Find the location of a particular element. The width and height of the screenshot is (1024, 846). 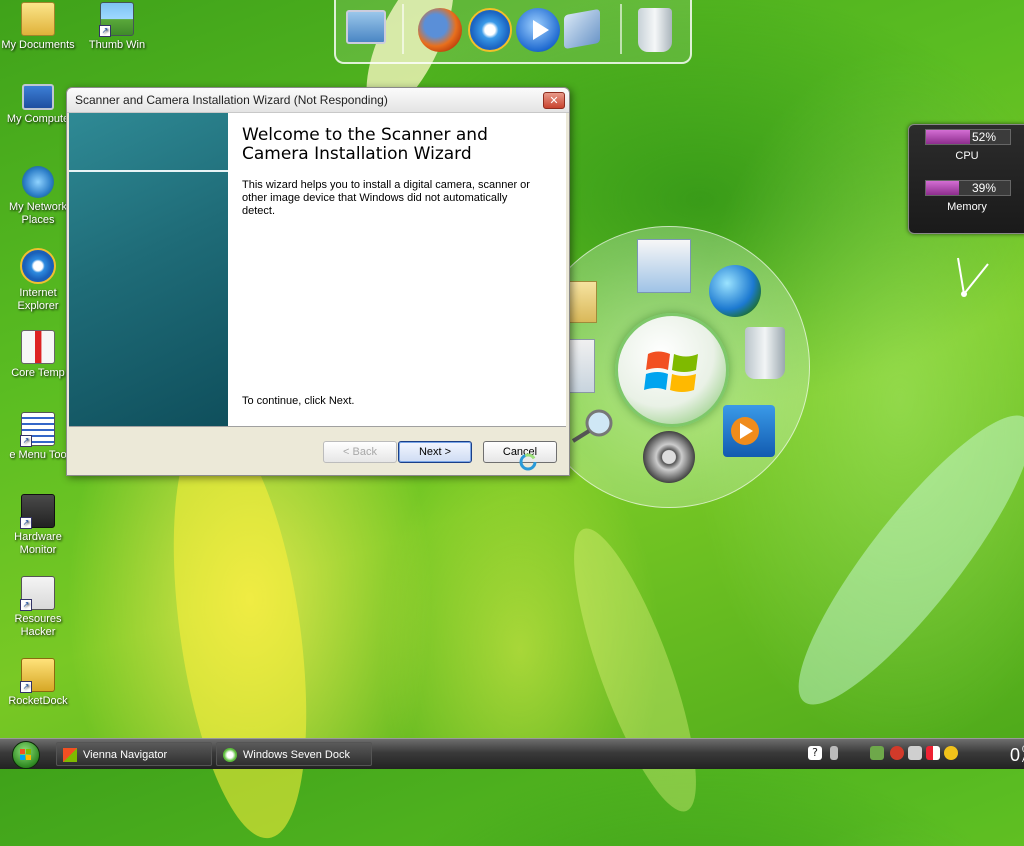

network-status-icon is located at coordinates (915, 753).